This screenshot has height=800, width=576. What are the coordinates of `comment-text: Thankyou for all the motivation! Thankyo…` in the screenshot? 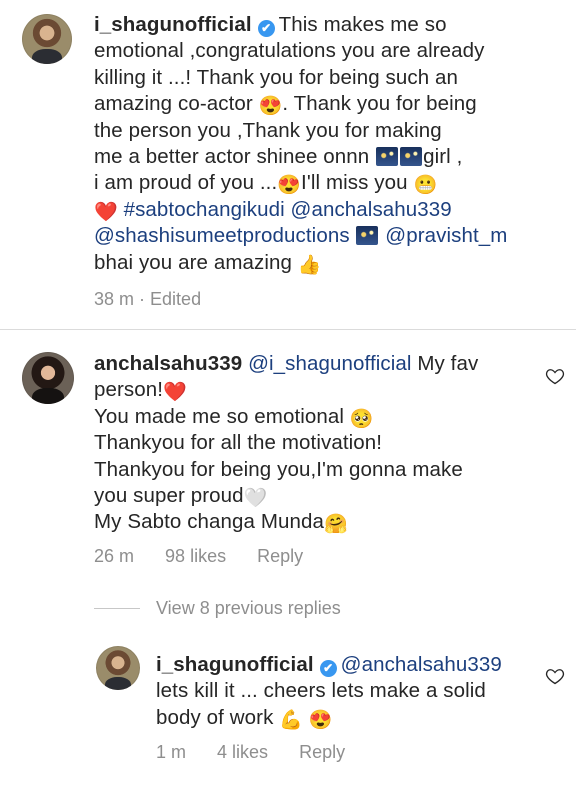 It's located at (278, 469).